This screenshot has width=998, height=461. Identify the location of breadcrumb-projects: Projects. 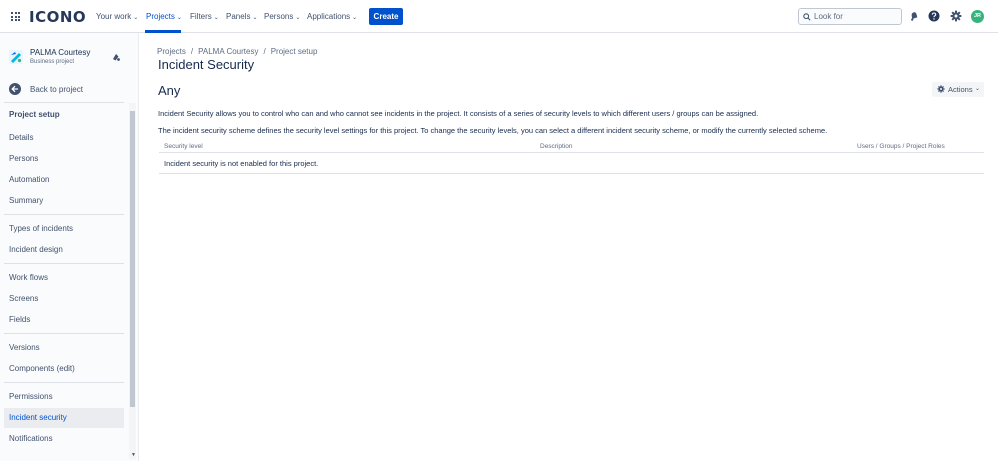
(171, 51).